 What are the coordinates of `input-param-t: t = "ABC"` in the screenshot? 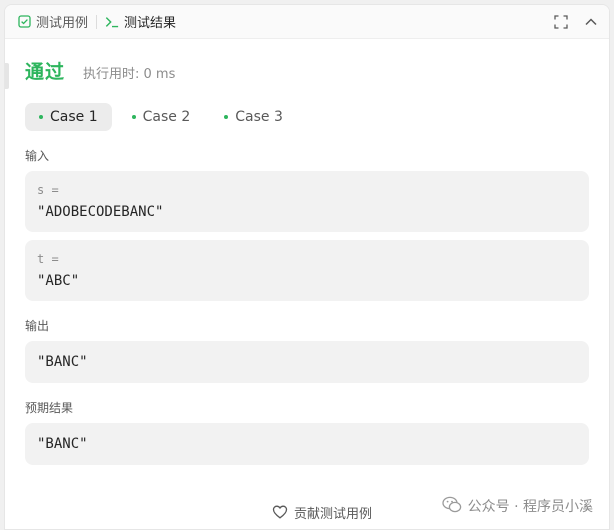 It's located at (307, 270).